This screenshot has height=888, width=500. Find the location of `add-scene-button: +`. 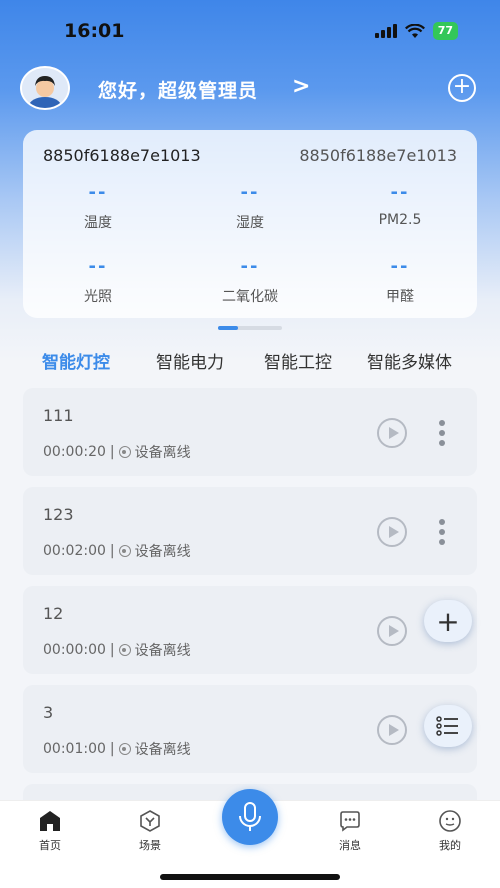

add-scene-button: + is located at coordinates (448, 621).